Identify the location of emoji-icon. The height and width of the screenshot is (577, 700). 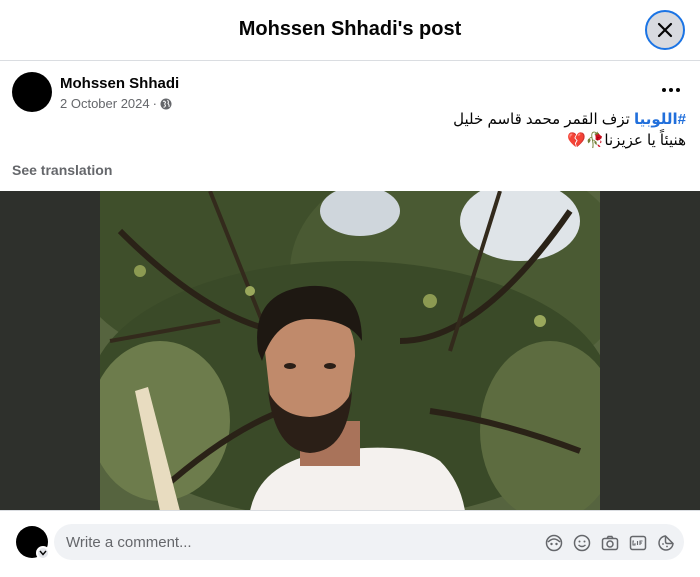
(582, 543).